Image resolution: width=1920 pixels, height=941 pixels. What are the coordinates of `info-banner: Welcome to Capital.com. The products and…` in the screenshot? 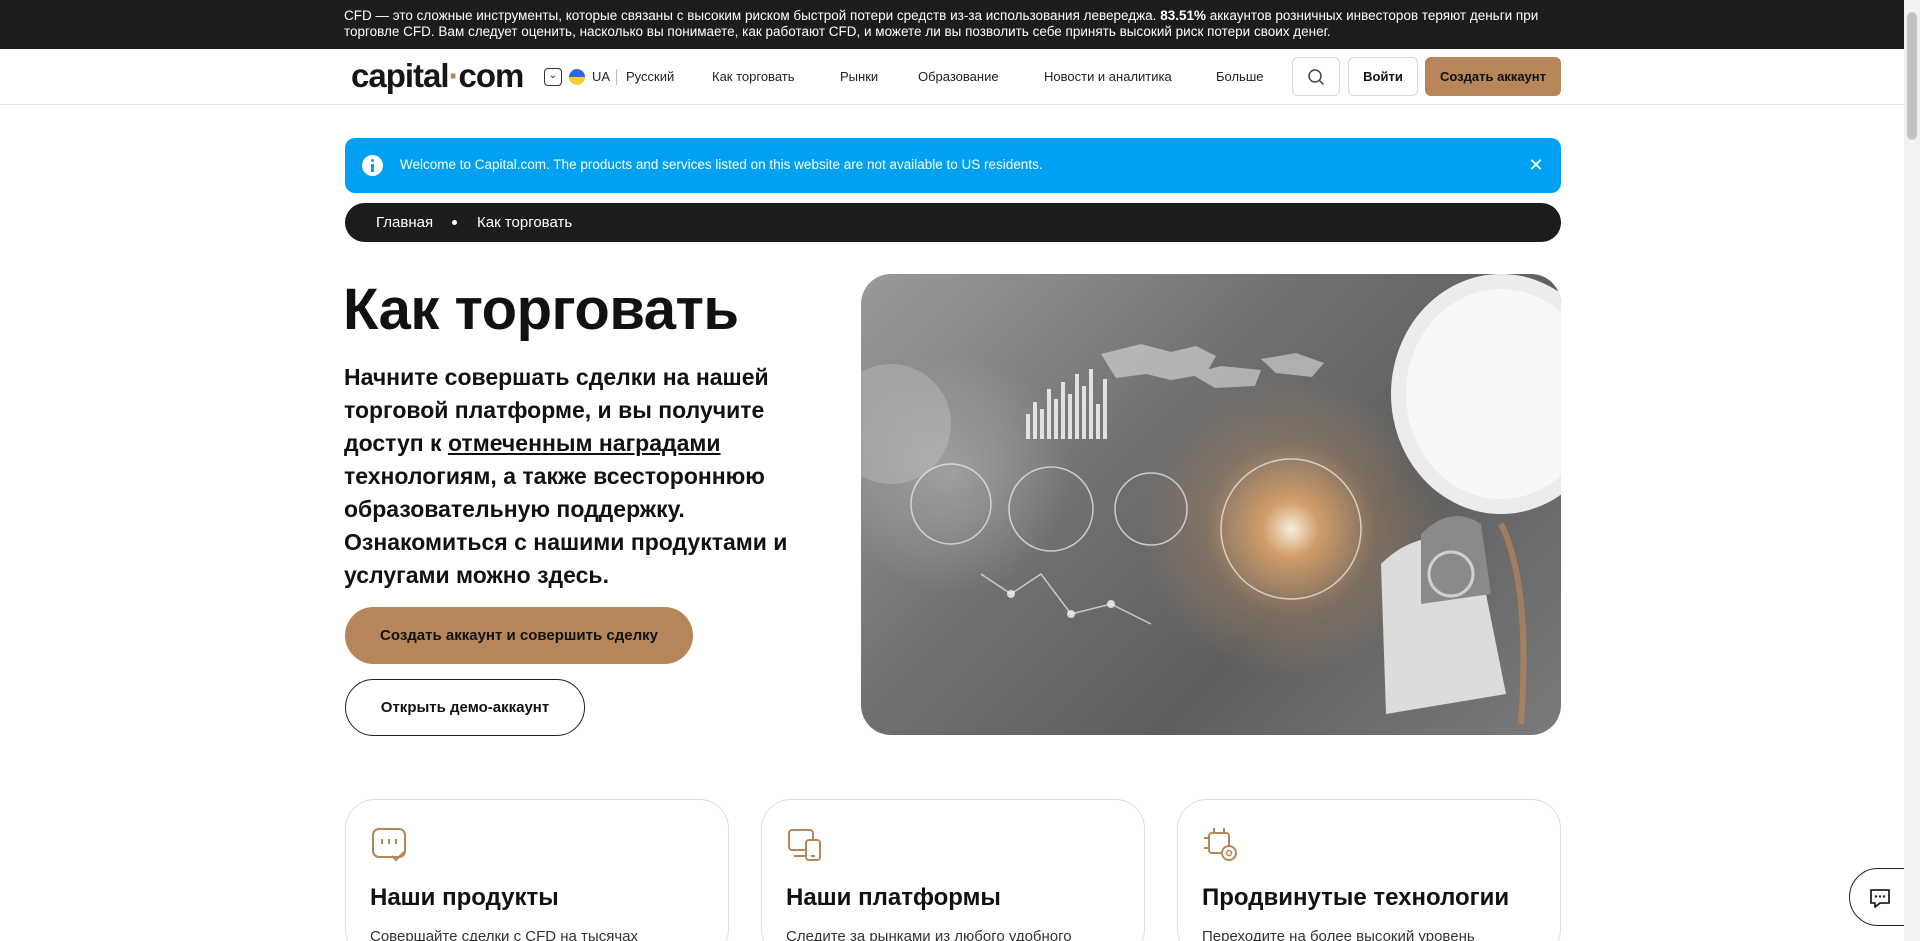 It's located at (953, 165).